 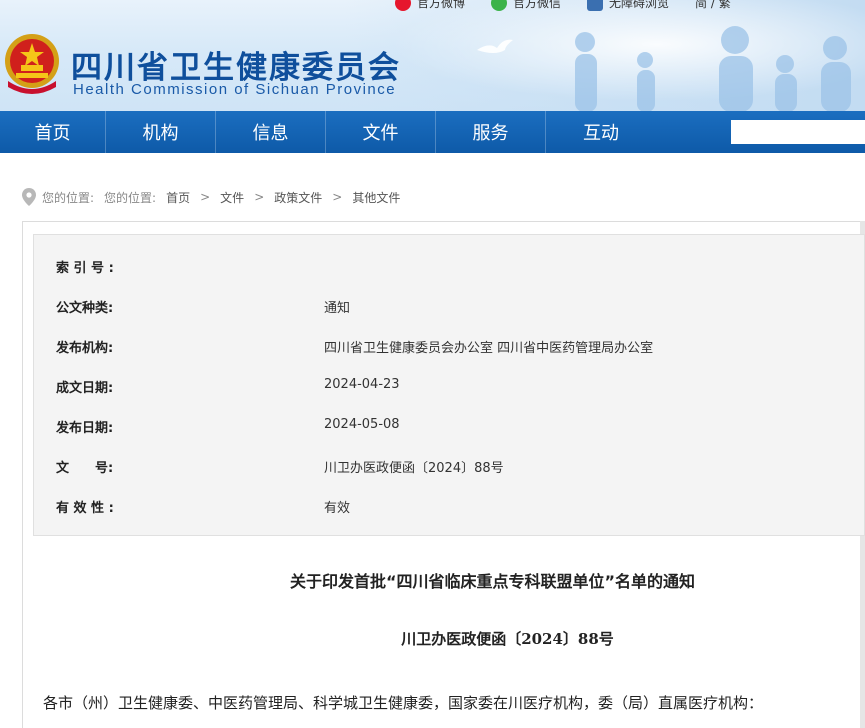 What do you see at coordinates (507, 639) in the screenshot?
I see `document-number: 川卫办医政便函〔2024〕88号` at bounding box center [507, 639].